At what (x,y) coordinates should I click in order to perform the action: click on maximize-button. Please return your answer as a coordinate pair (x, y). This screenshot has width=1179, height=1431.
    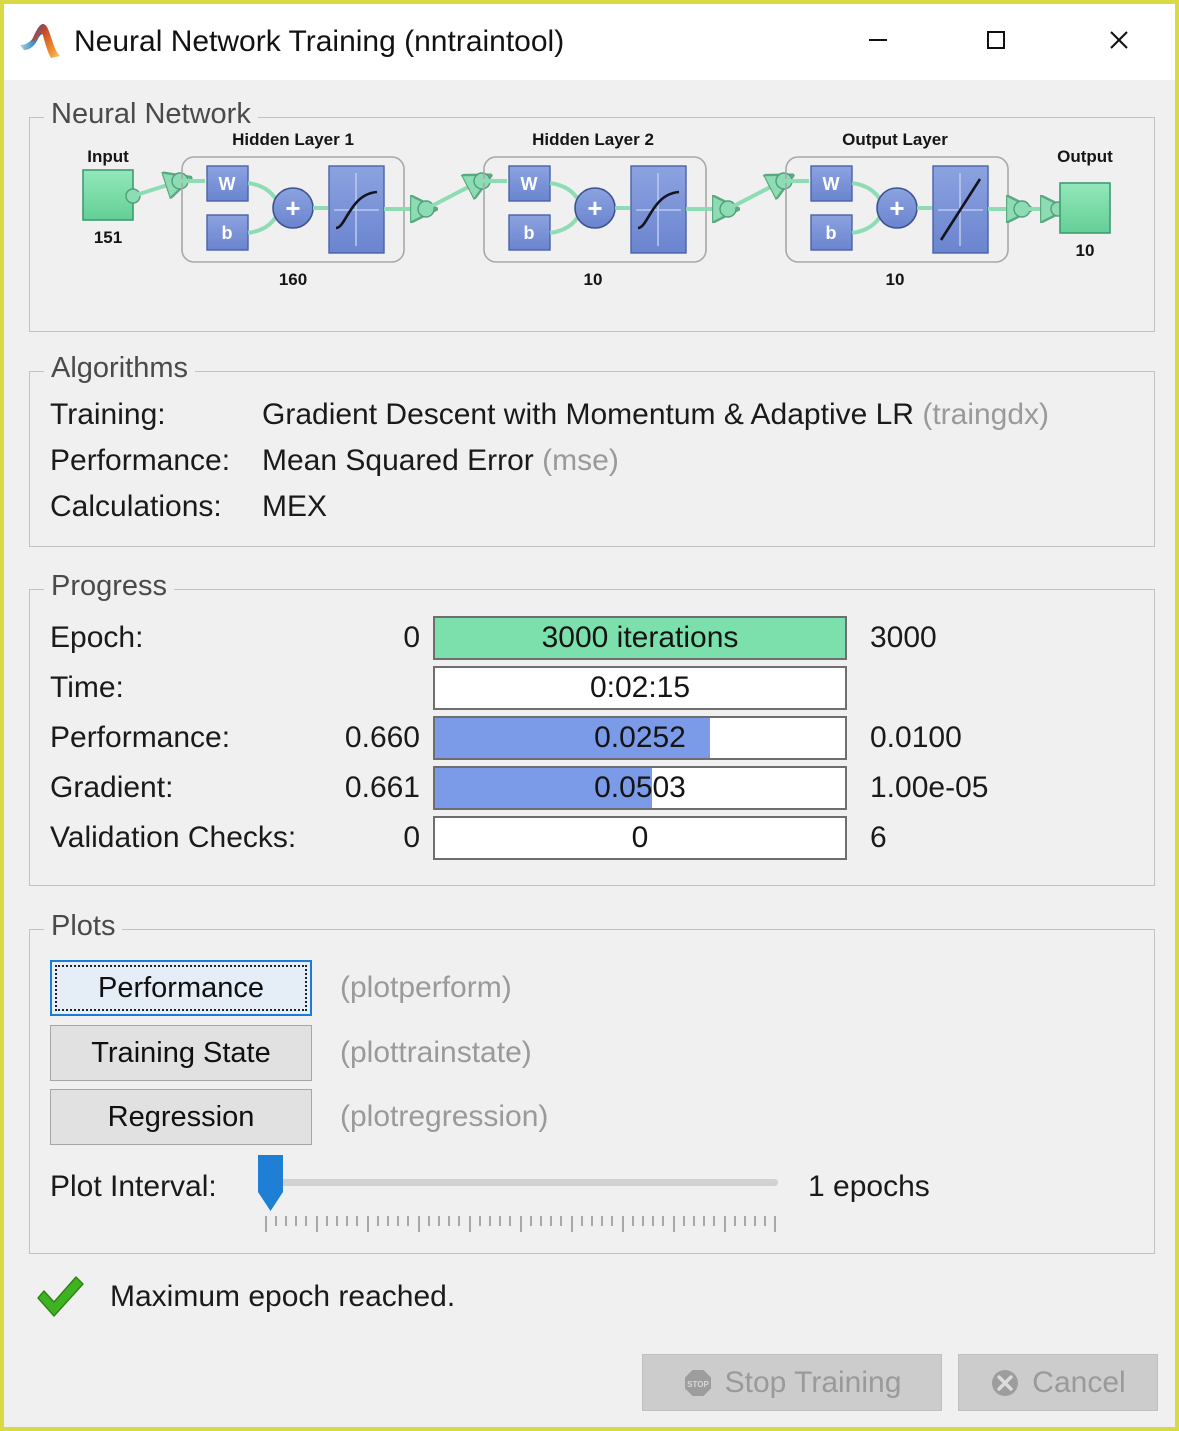
    Looking at the image, I should click on (996, 40).